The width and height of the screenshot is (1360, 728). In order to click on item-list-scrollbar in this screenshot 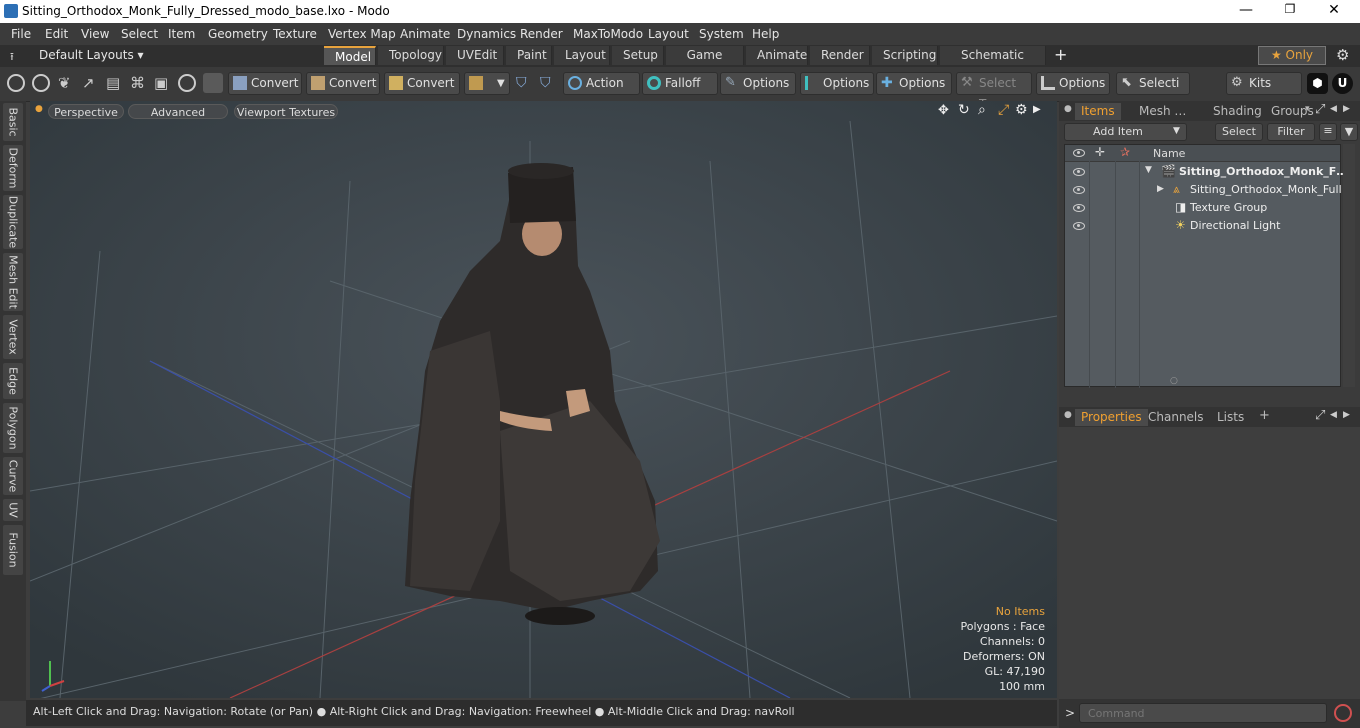, I will do `click(1349, 265)`.